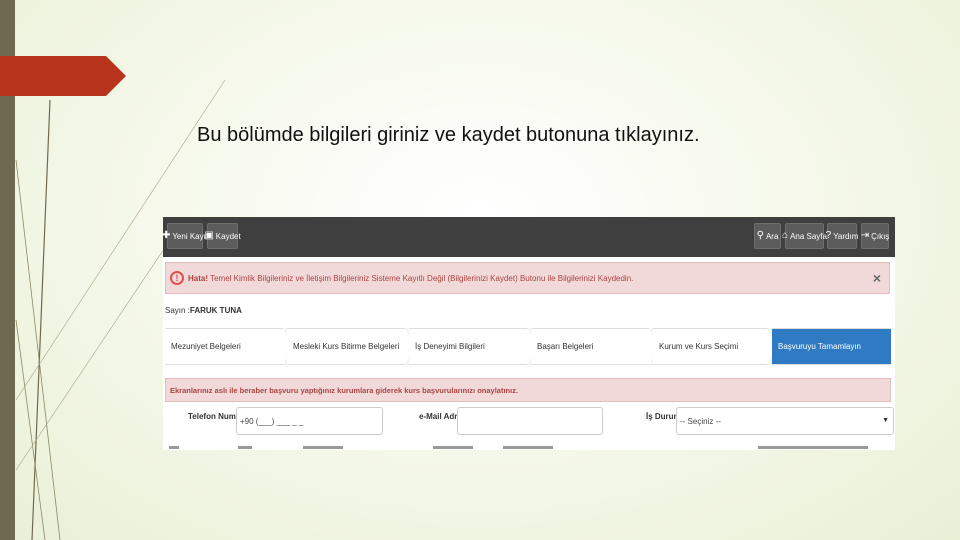  What do you see at coordinates (880, 236) in the screenshot?
I see `logout-label: Çıkış` at bounding box center [880, 236].